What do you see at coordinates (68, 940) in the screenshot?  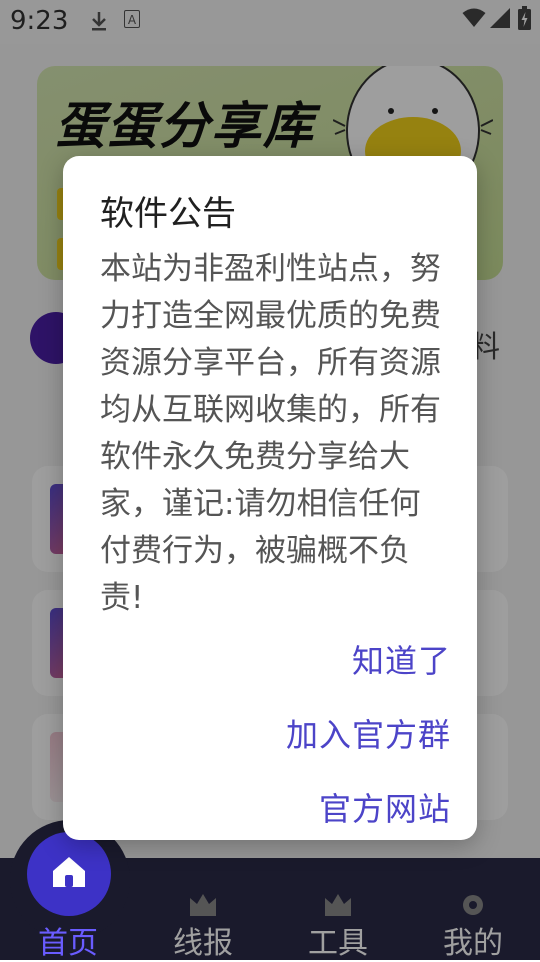 I see `nav-item-home: 首页` at bounding box center [68, 940].